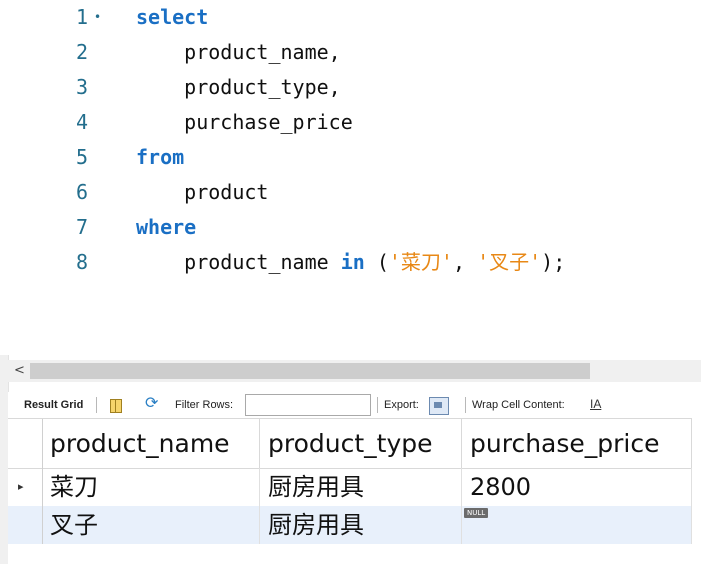  Describe the element at coordinates (116, 406) in the screenshot. I see `grid-view-icon` at that location.